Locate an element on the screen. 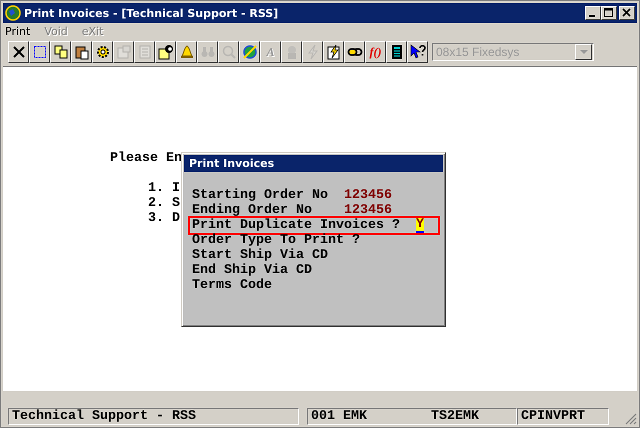 This screenshot has width=640, height=428. selection-icon is located at coordinates (40, 52).